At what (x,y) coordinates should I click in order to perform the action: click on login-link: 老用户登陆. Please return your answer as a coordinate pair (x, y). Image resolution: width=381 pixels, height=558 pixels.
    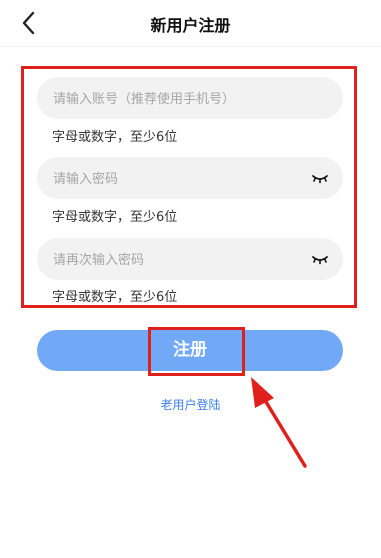
    Looking at the image, I should click on (190, 404).